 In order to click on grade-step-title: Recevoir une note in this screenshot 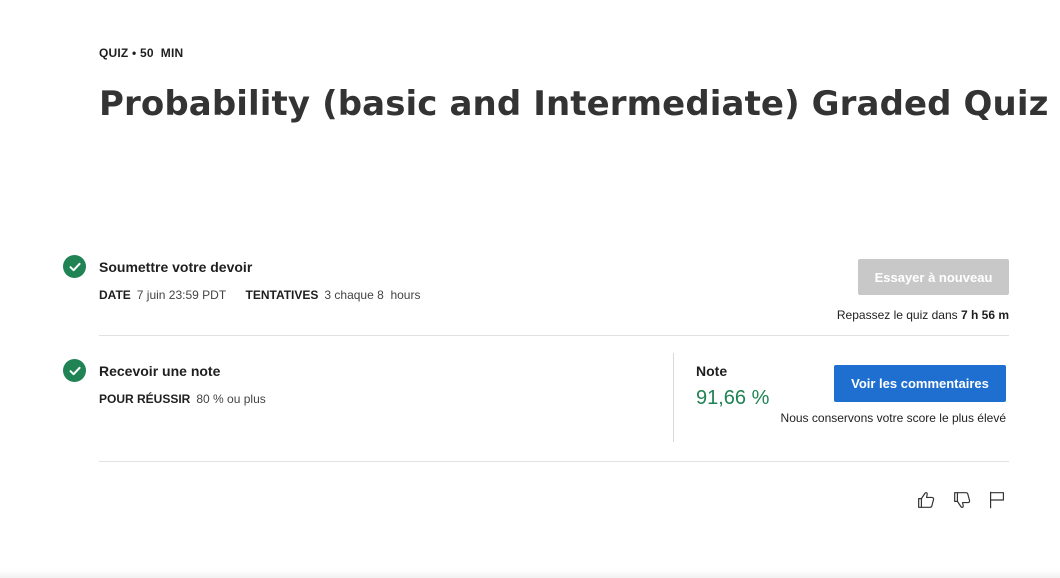, I will do `click(160, 371)`.